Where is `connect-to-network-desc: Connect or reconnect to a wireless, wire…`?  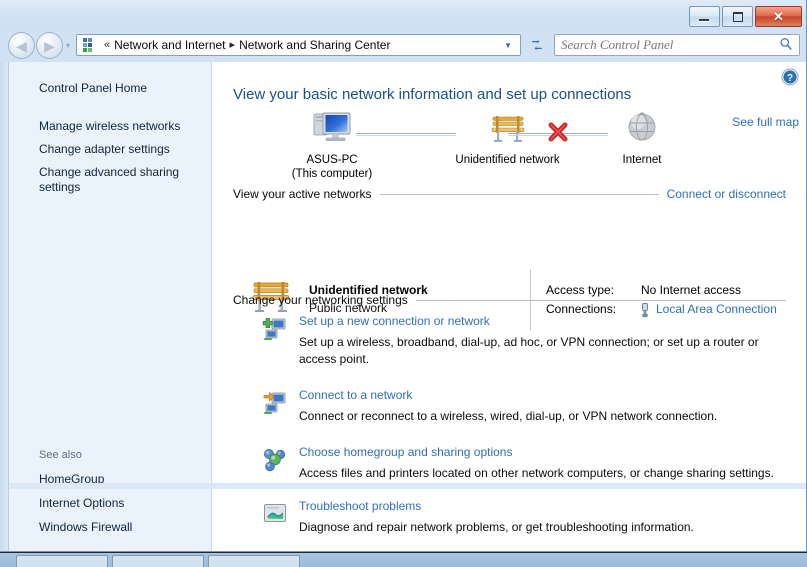
connect-to-network-desc: Connect or reconnect to a wireless, wire… is located at coordinates (508, 416).